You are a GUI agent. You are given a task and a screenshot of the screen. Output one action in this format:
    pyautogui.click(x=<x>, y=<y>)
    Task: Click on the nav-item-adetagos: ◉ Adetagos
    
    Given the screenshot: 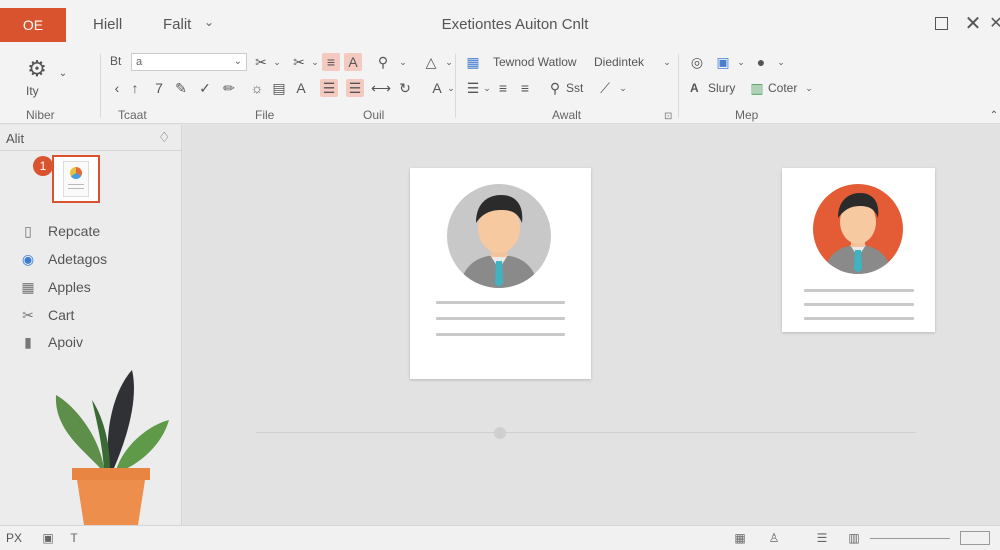 What is the action you would take?
    pyautogui.click(x=62, y=259)
    